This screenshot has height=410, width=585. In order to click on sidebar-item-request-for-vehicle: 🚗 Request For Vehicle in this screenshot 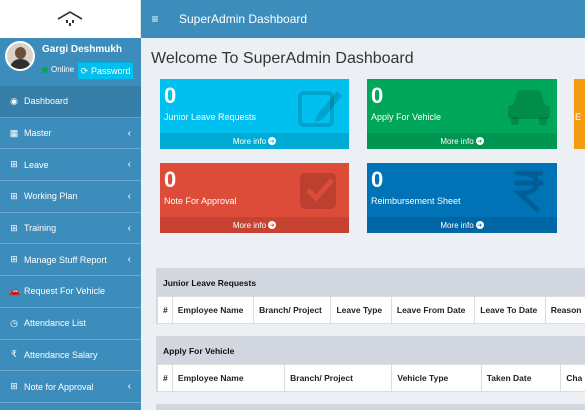, I will do `click(70, 292)`.